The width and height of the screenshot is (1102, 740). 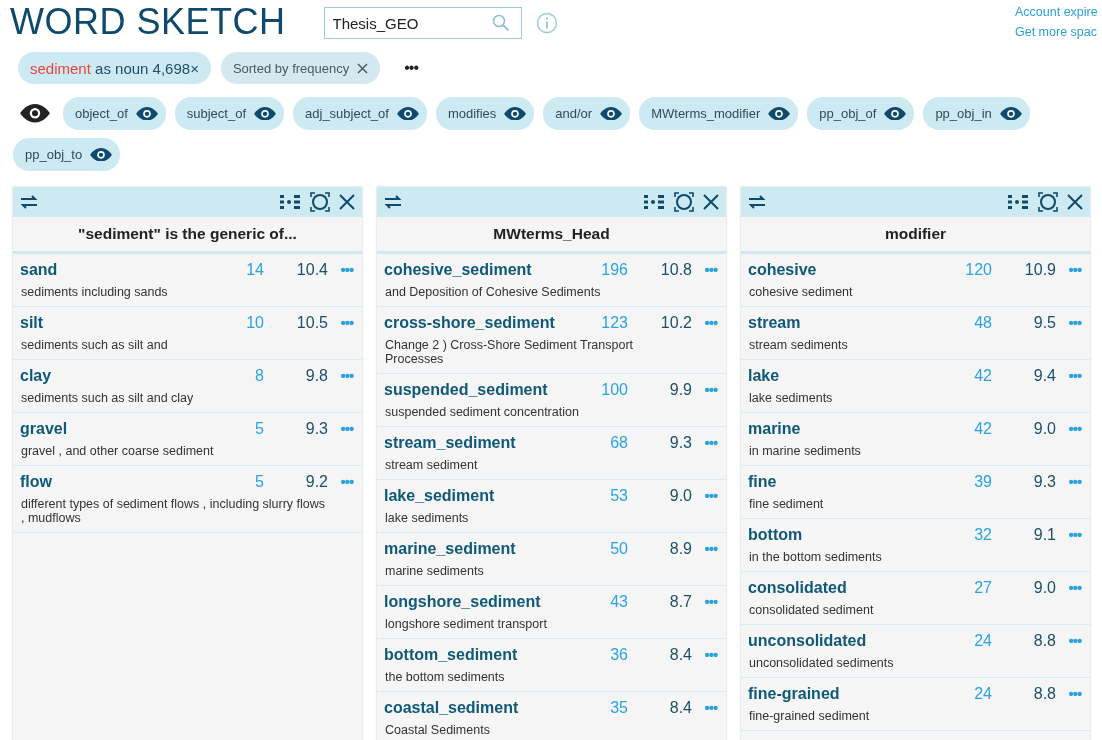 What do you see at coordinates (476, 655) in the screenshot?
I see `collocate-word: bottom_sediment` at bounding box center [476, 655].